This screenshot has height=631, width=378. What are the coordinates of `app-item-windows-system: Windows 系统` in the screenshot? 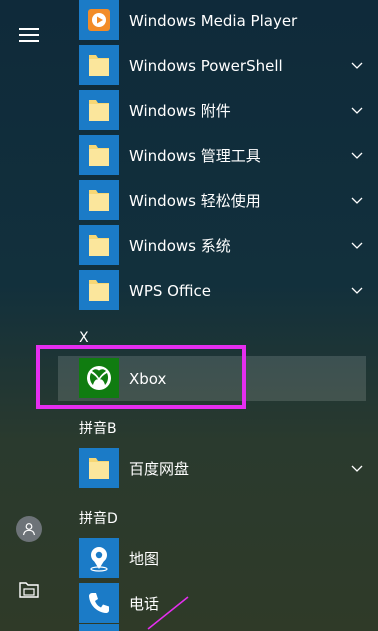 It's located at (218, 245).